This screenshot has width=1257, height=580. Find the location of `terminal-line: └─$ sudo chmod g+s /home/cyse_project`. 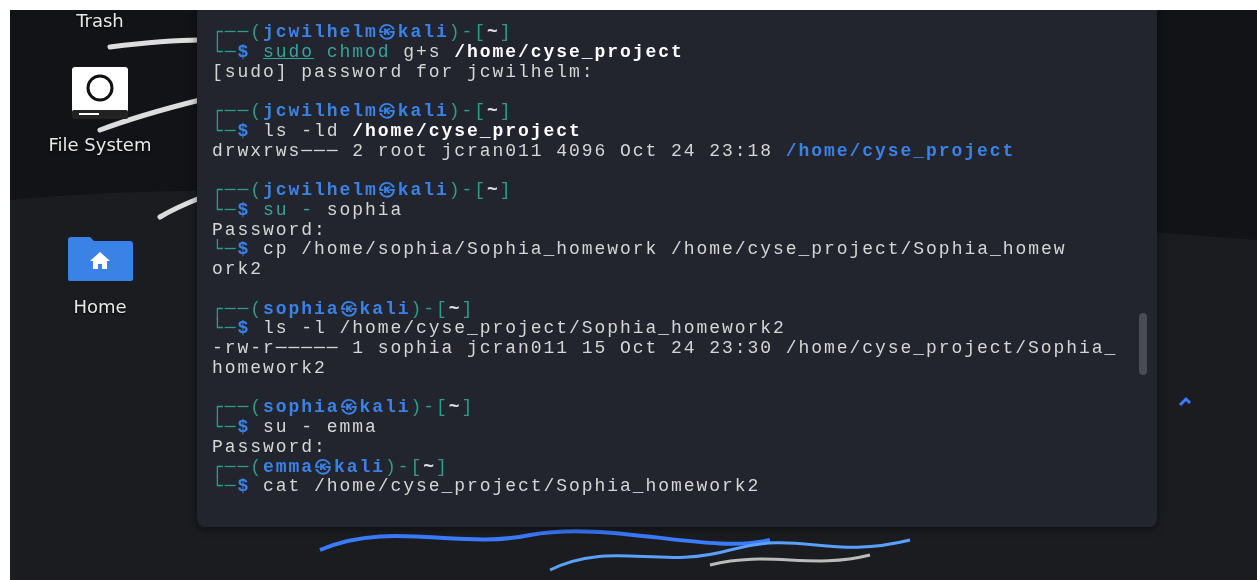

terminal-line: └─$ sudo chmod g+s /home/cyse_project is located at coordinates (448, 52).